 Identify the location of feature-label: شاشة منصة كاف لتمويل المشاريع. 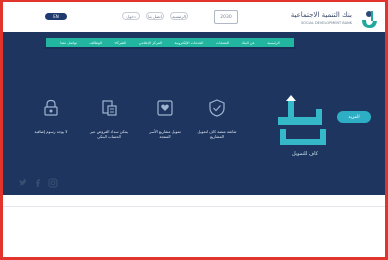
(217, 134).